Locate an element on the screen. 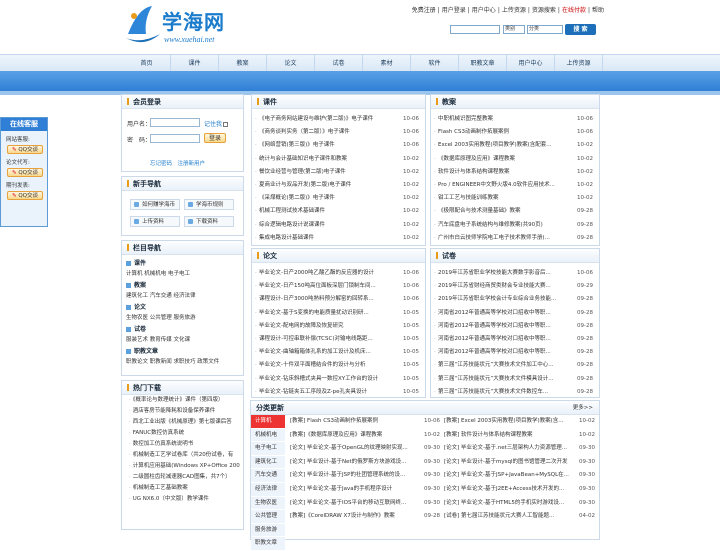 The image size is (720, 551). nav-item: 用户中心 is located at coordinates (531, 63).